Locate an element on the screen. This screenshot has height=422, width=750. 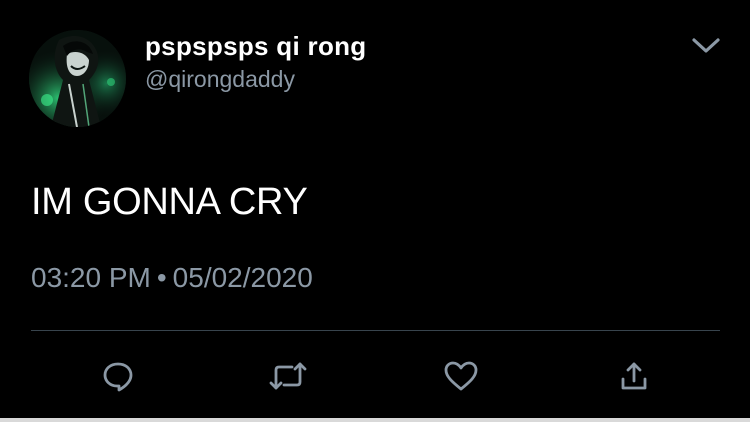
share-upload-icon is located at coordinates (634, 376).